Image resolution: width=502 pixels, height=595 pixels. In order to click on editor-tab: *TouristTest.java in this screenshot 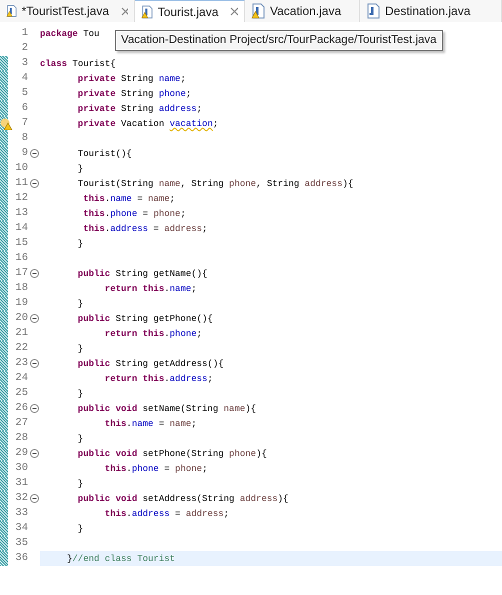, I will do `click(67, 11)`.